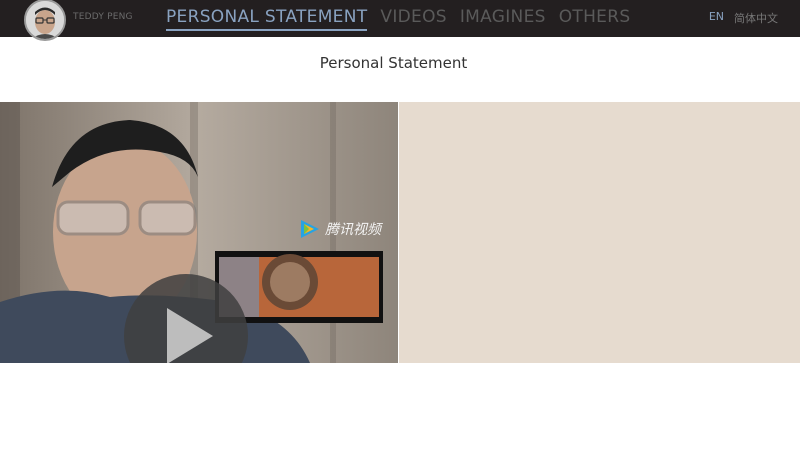 The width and height of the screenshot is (800, 450). I want to click on lang-en-link: EN, so click(716, 18).